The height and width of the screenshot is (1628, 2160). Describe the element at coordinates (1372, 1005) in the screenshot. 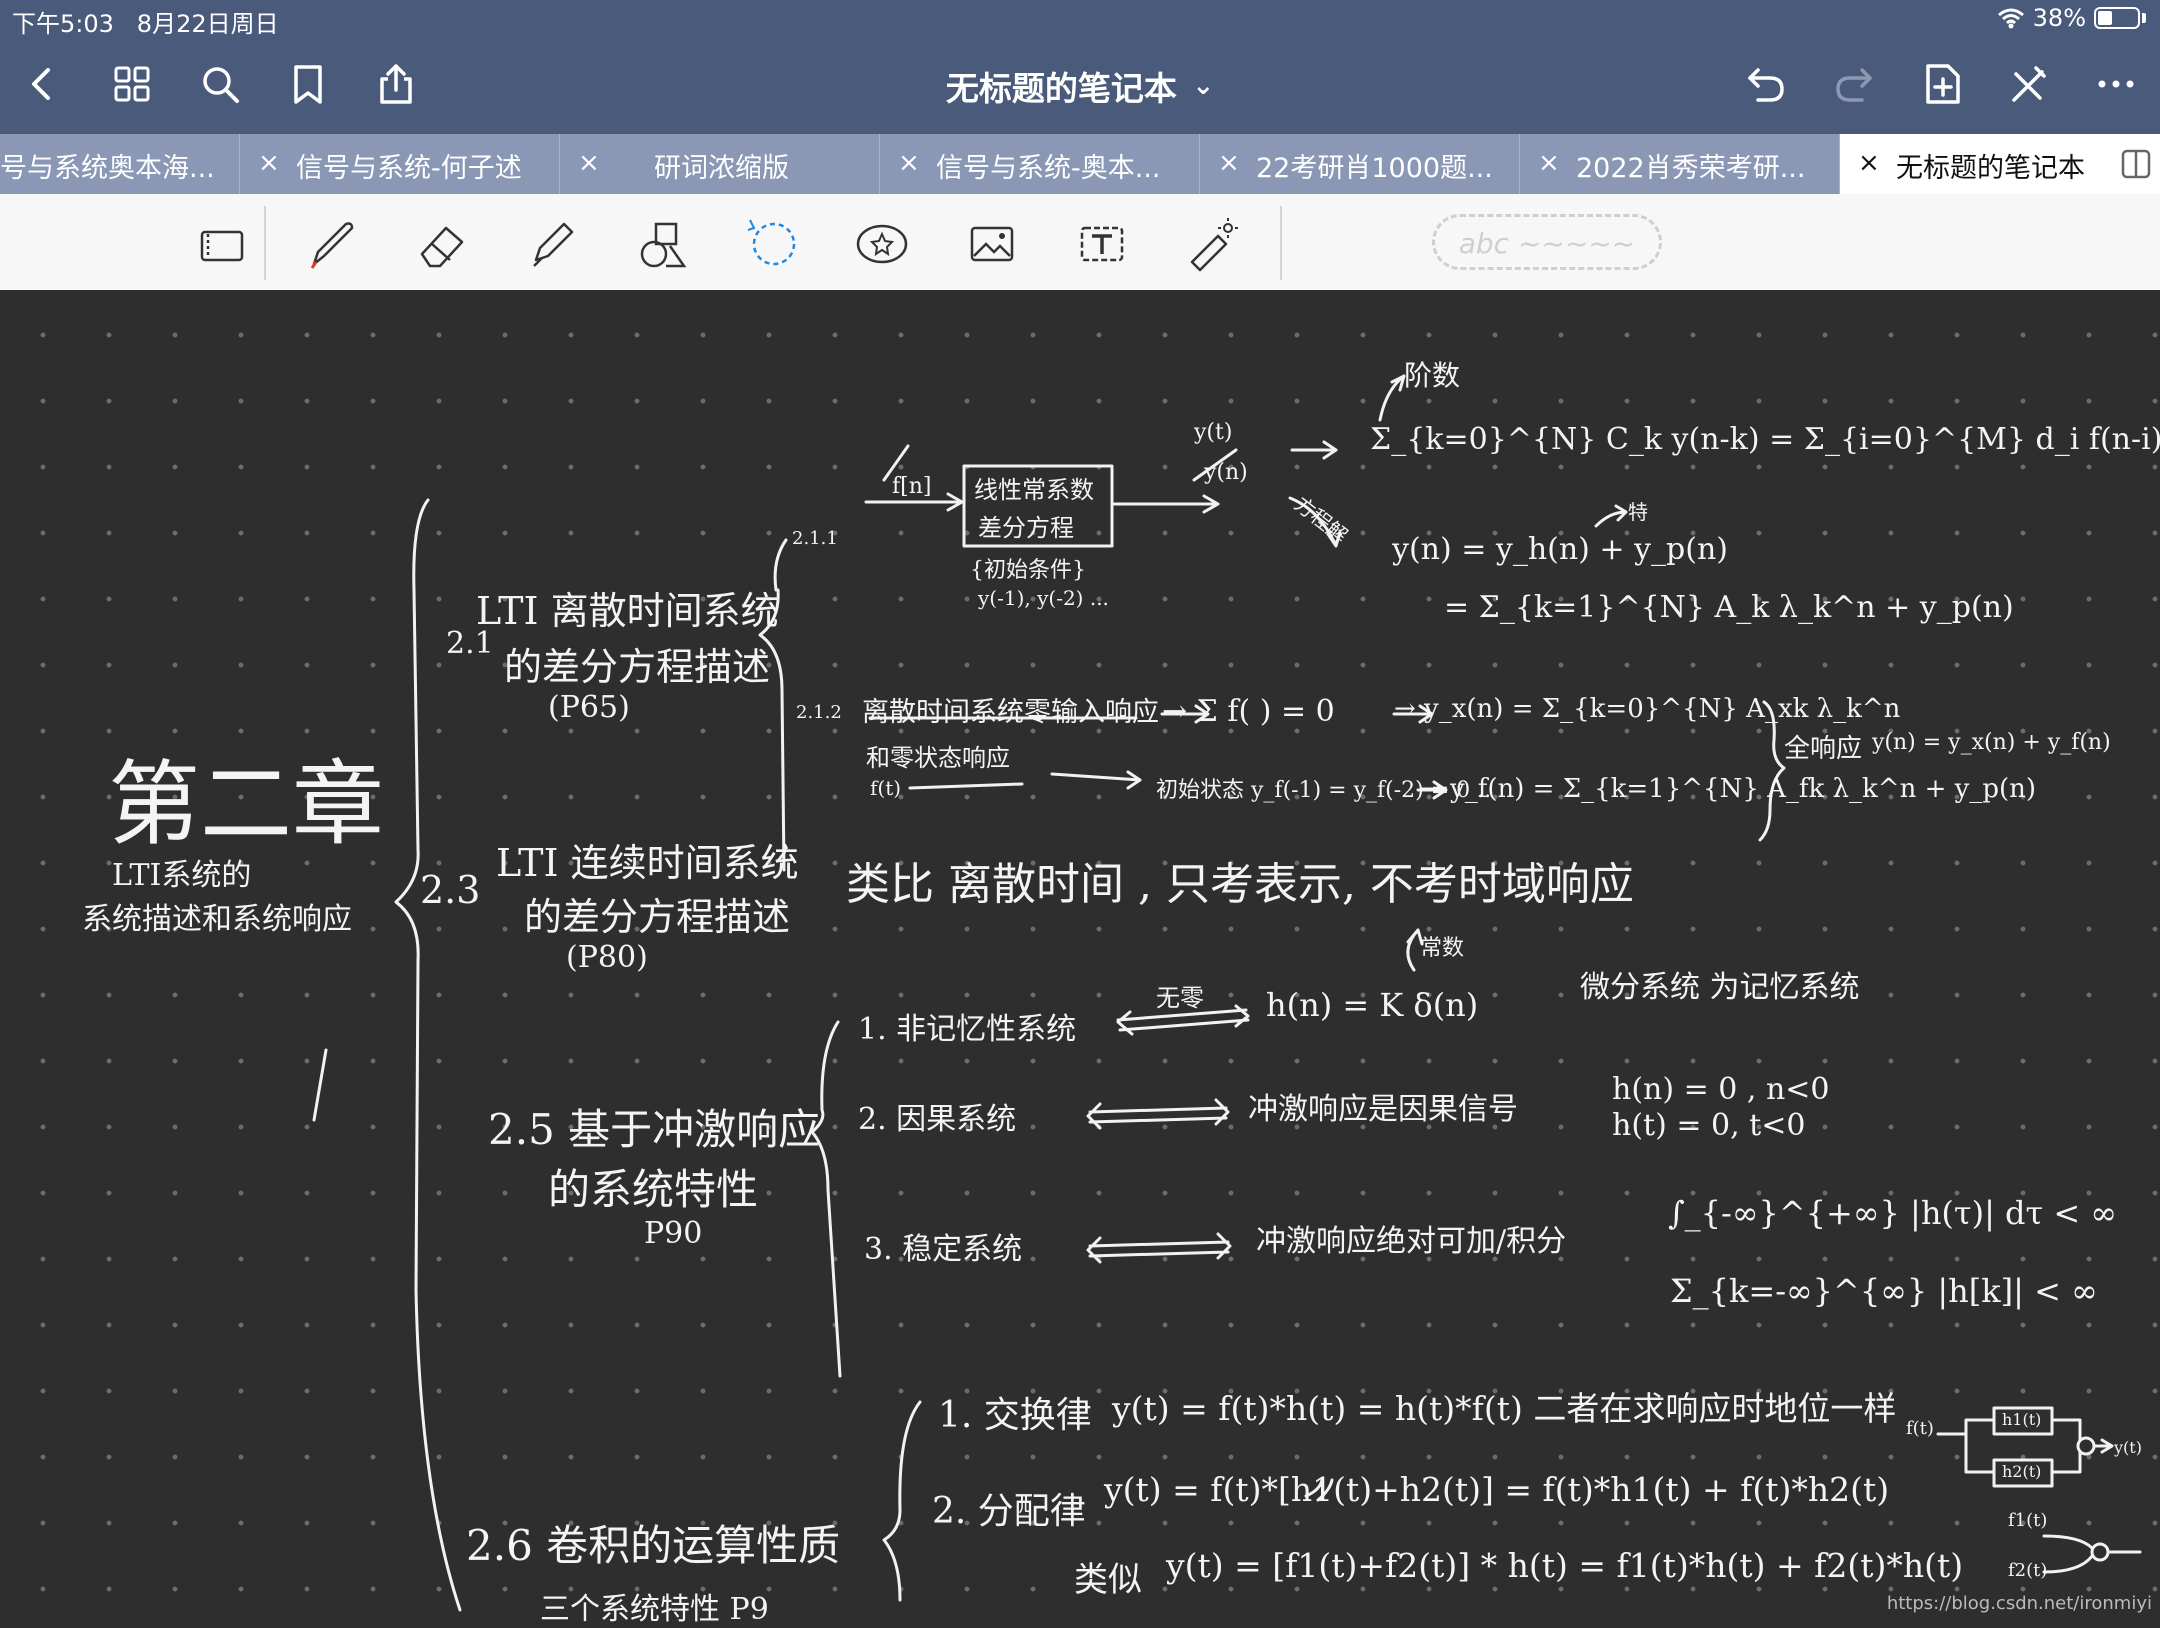

I see `mem-eq: h(n) = K δ(n)` at that location.